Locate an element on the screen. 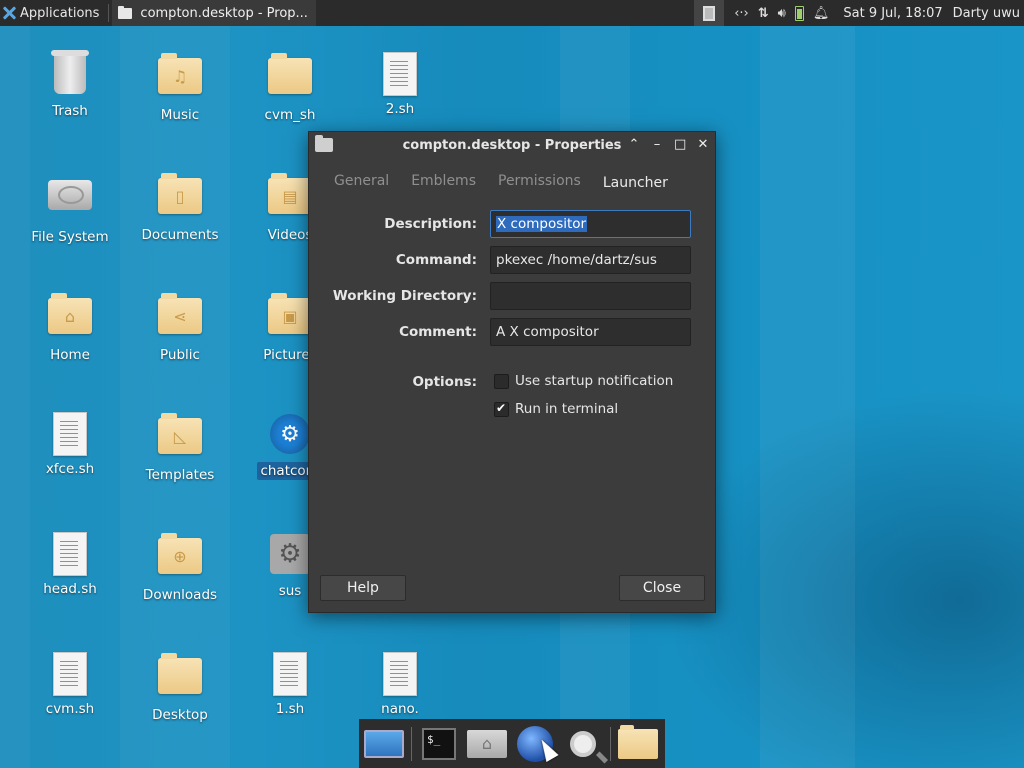  desktop-icon-cvm-sh: cvm_sh is located at coordinates (290, 88).